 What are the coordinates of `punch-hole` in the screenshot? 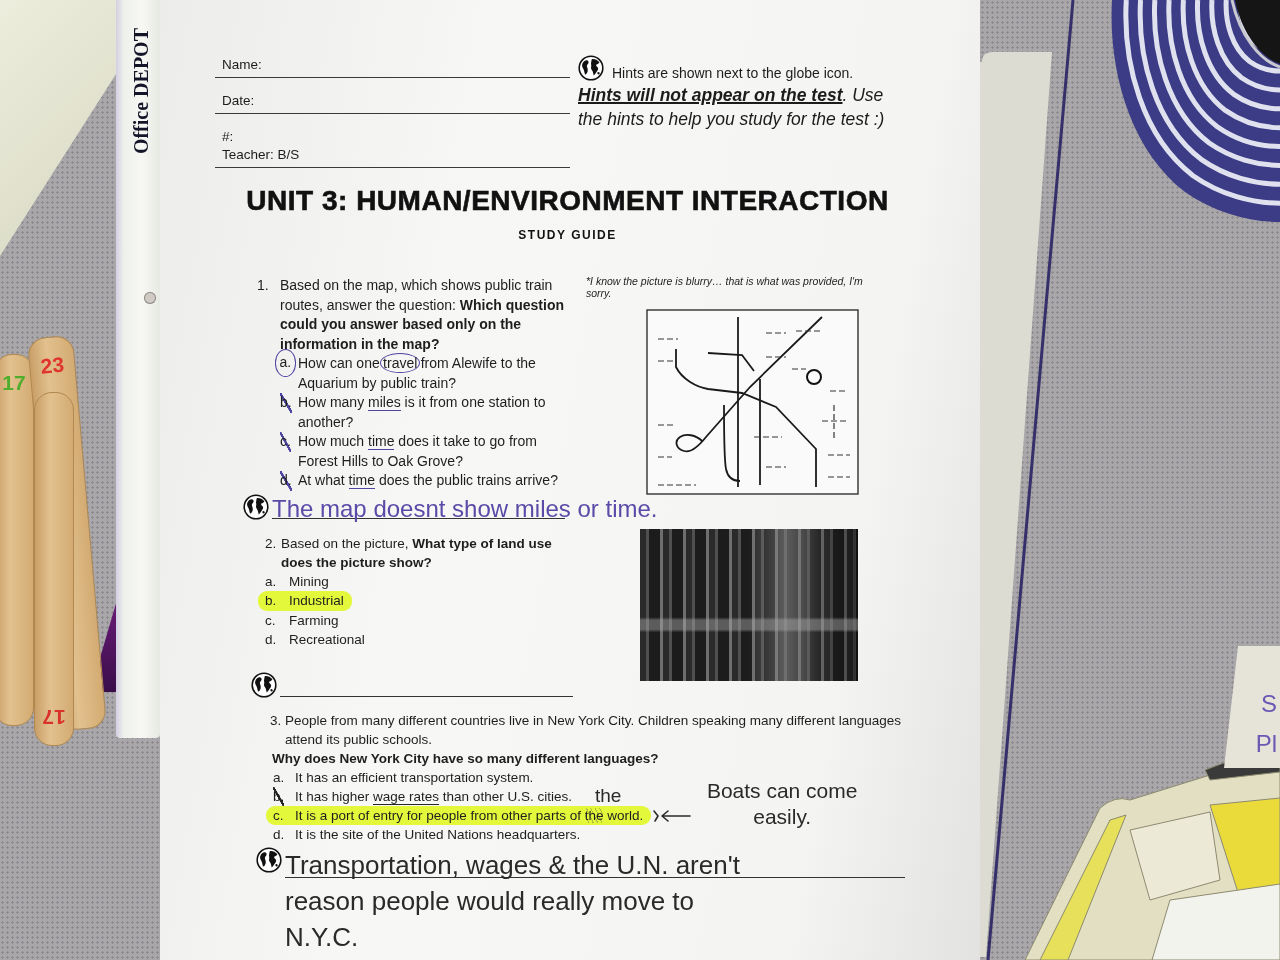 It's located at (150, 298).